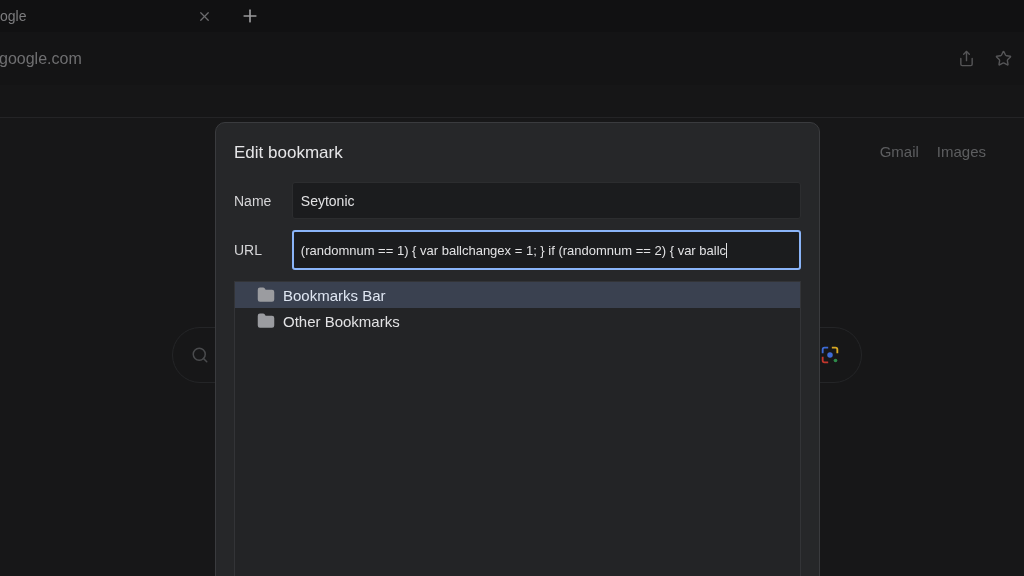 The width and height of the screenshot is (1024, 576). What do you see at coordinates (253, 200) in the screenshot?
I see `field-label: Name` at bounding box center [253, 200].